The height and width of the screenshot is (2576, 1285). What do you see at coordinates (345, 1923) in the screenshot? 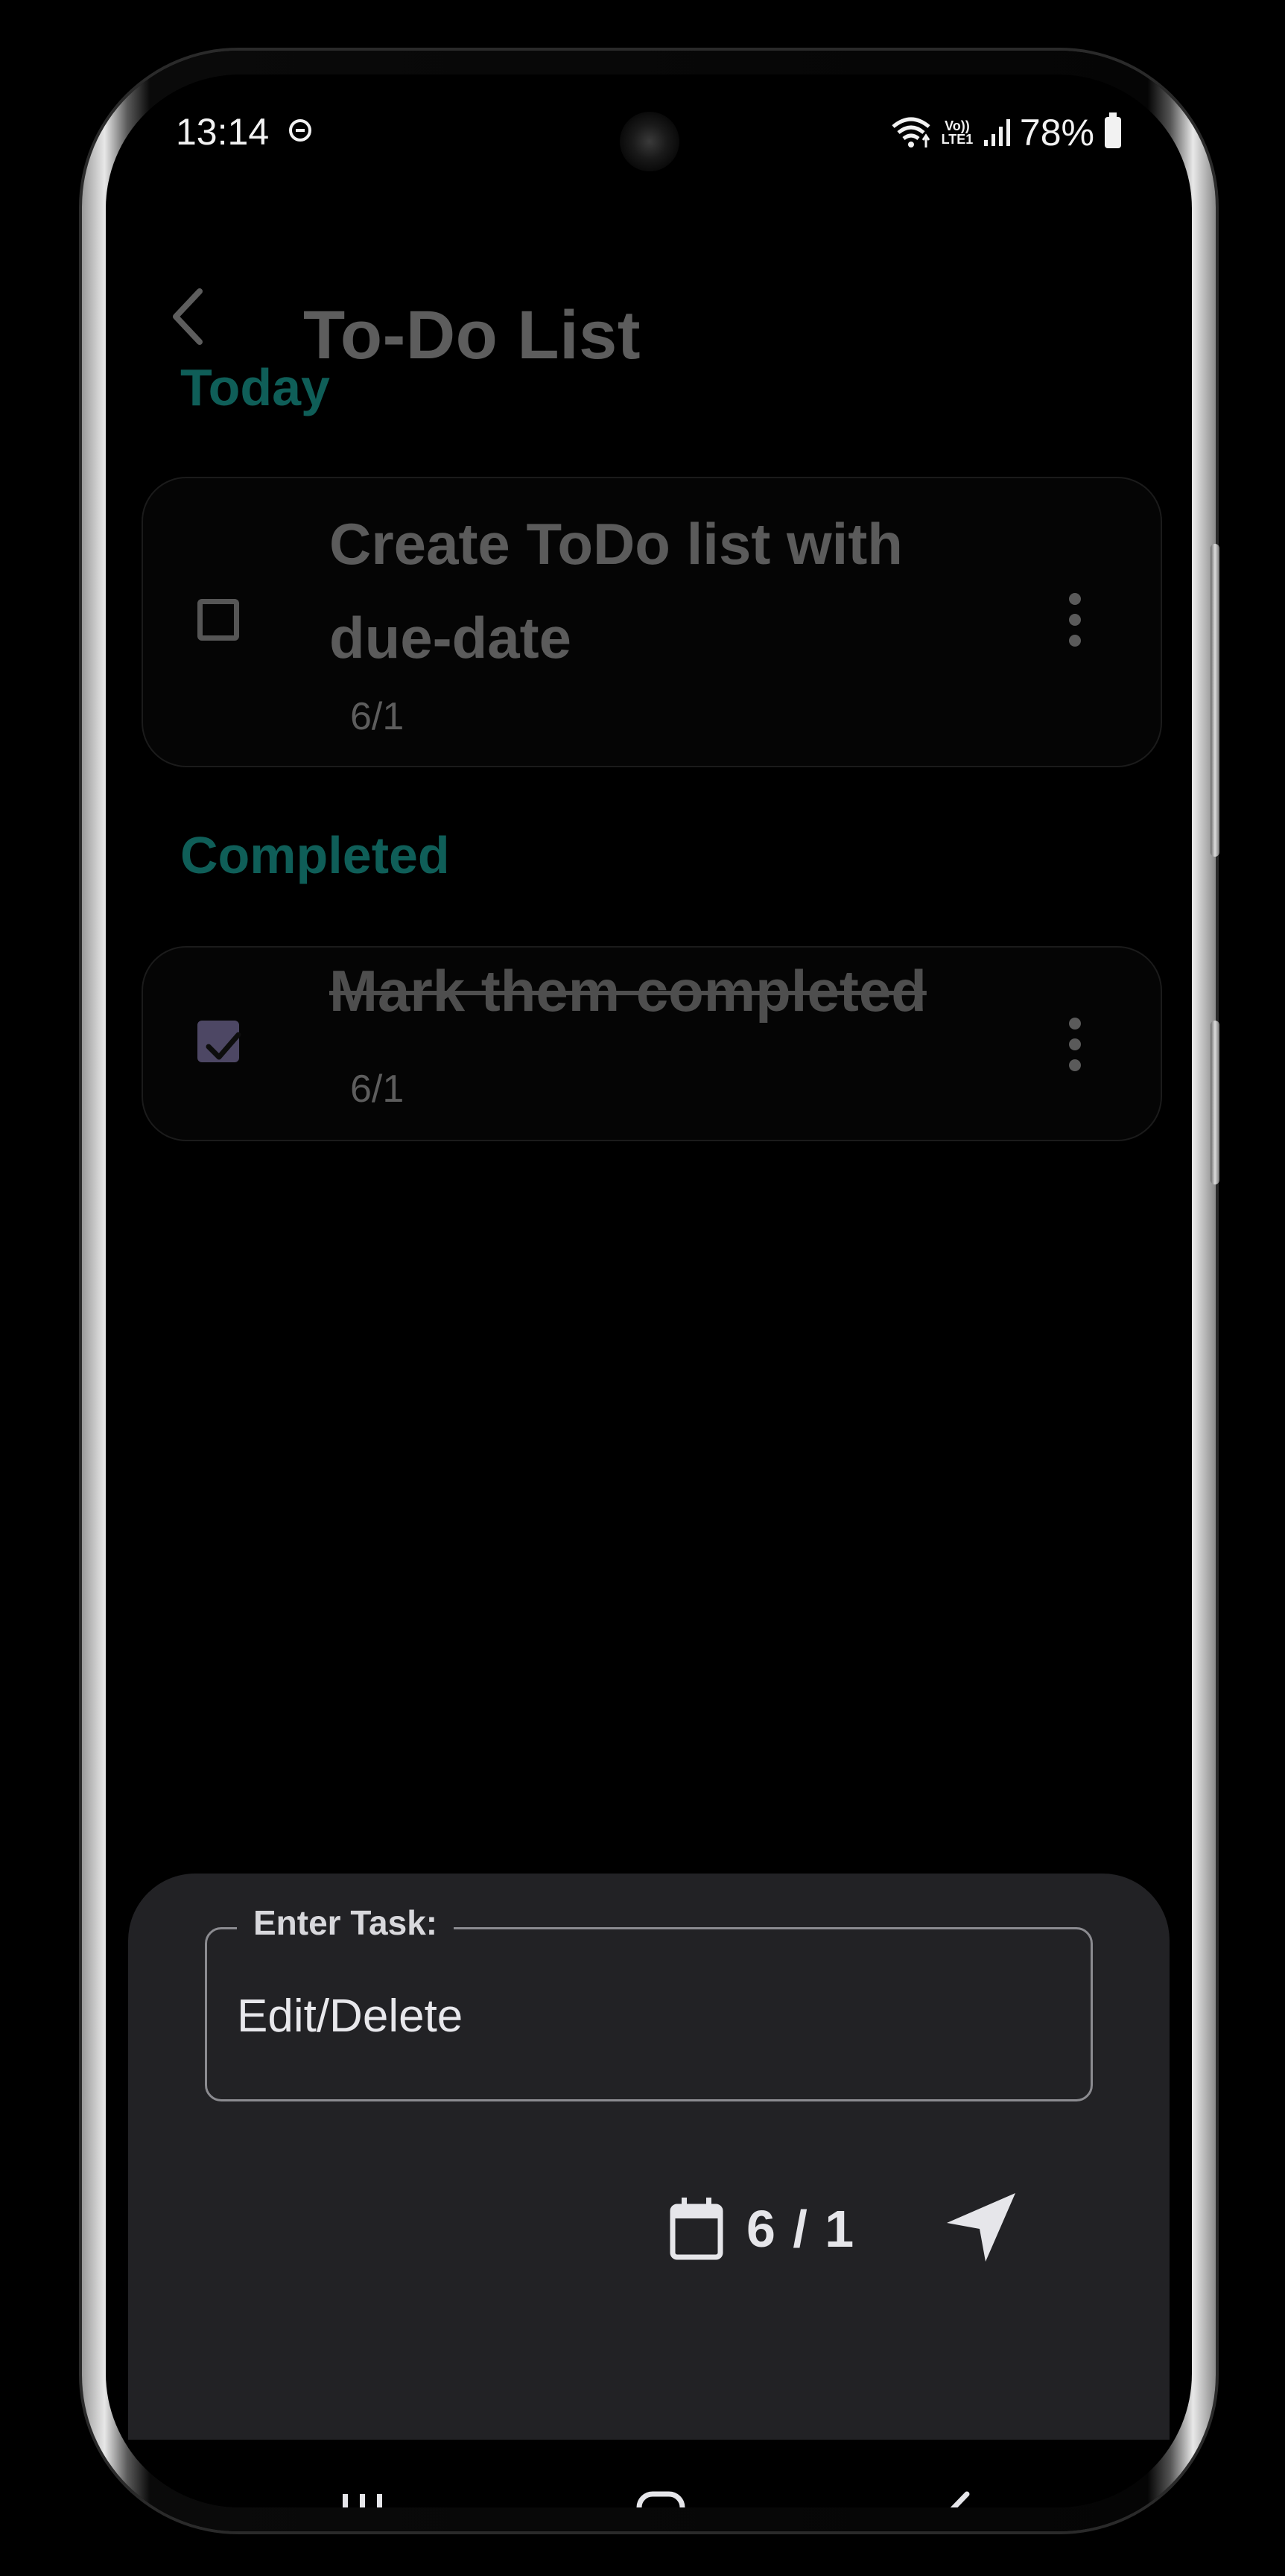
I see `task-input-label: Enter Task:` at bounding box center [345, 1923].